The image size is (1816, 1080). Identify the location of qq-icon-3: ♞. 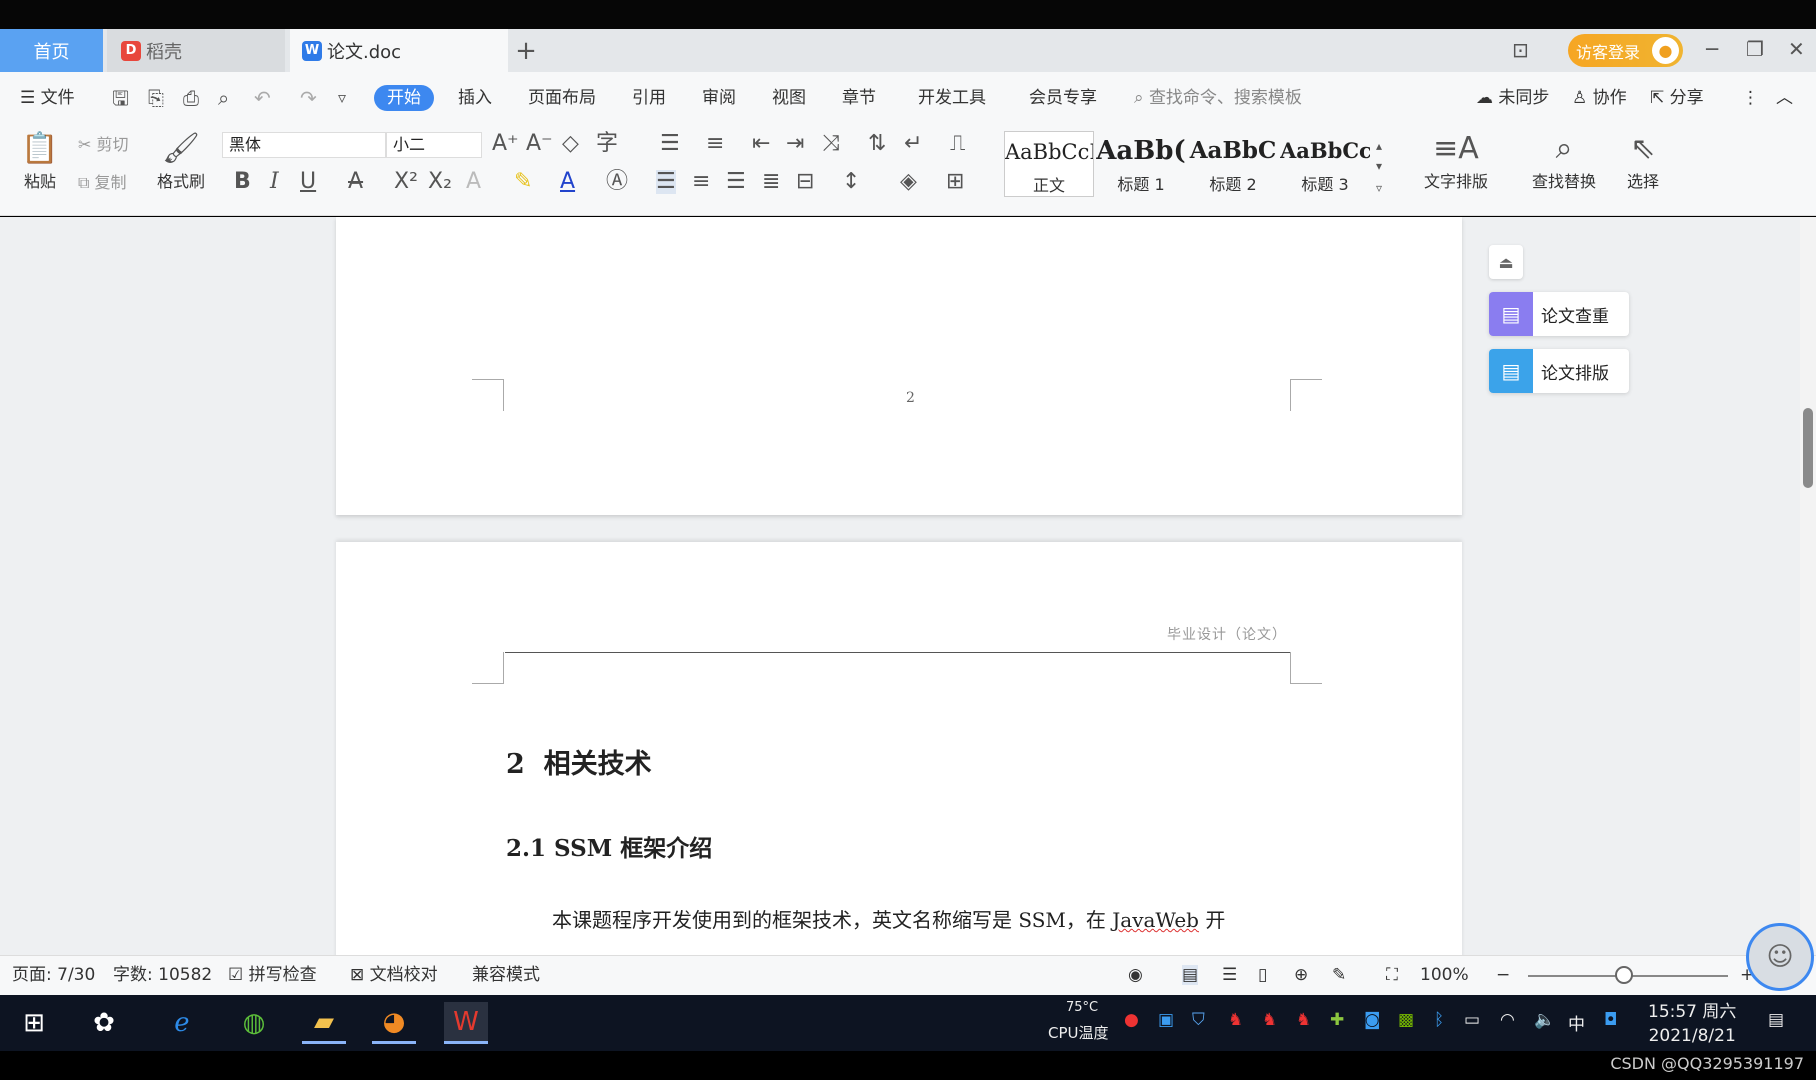
(1303, 1020).